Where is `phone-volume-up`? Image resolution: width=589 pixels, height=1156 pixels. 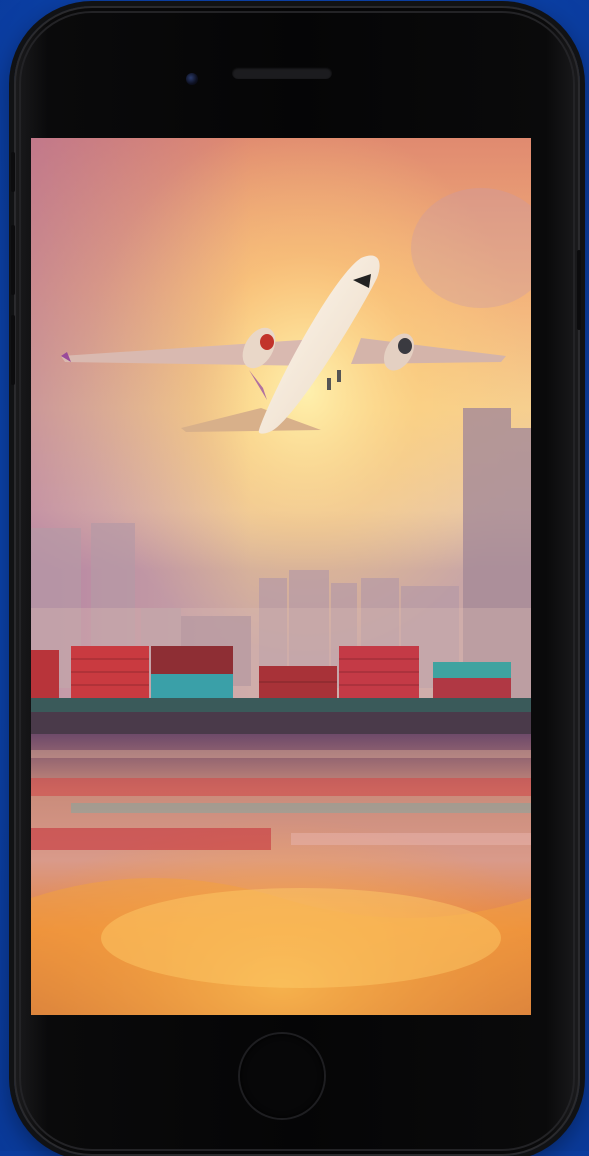
phone-volume-up is located at coordinates (13, 260).